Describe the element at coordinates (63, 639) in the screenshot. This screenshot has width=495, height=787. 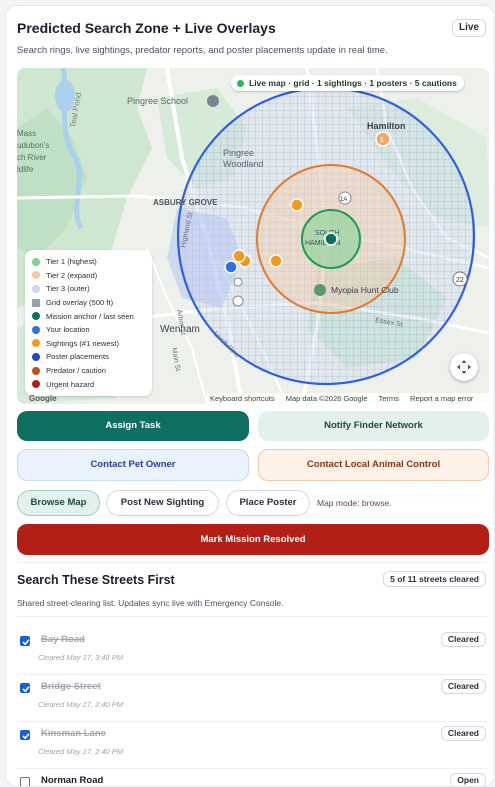
I see `street-name: Bay Road` at that location.